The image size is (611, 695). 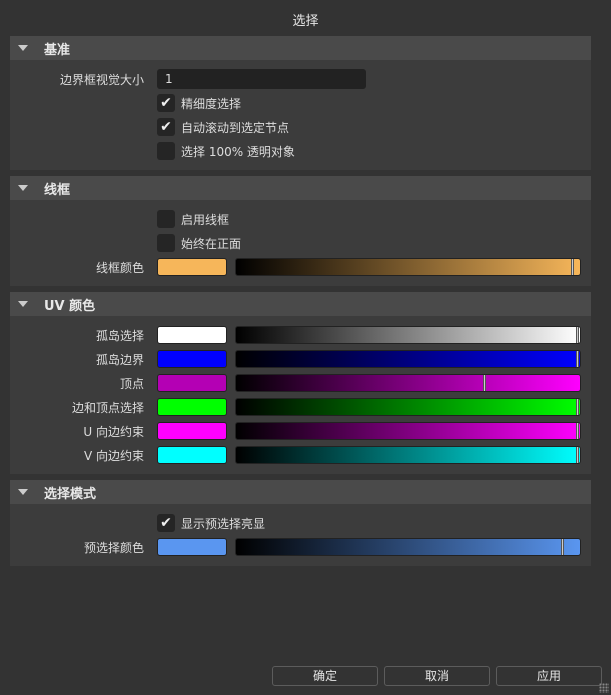 I want to click on ok-button: 确定, so click(x=325, y=676).